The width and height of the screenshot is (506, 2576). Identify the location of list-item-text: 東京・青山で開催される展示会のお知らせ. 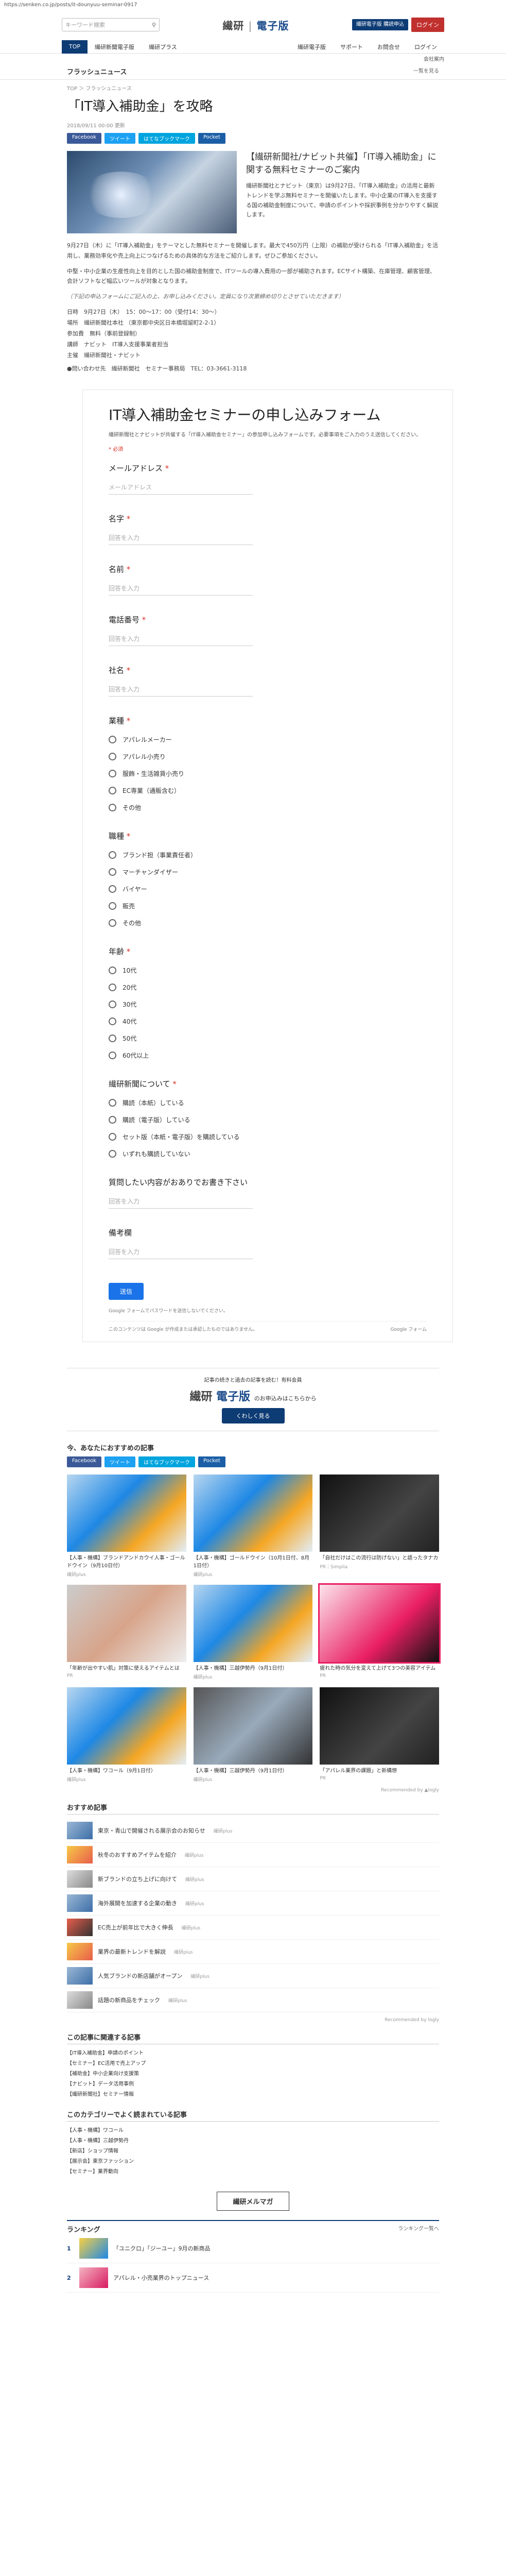
(152, 1830).